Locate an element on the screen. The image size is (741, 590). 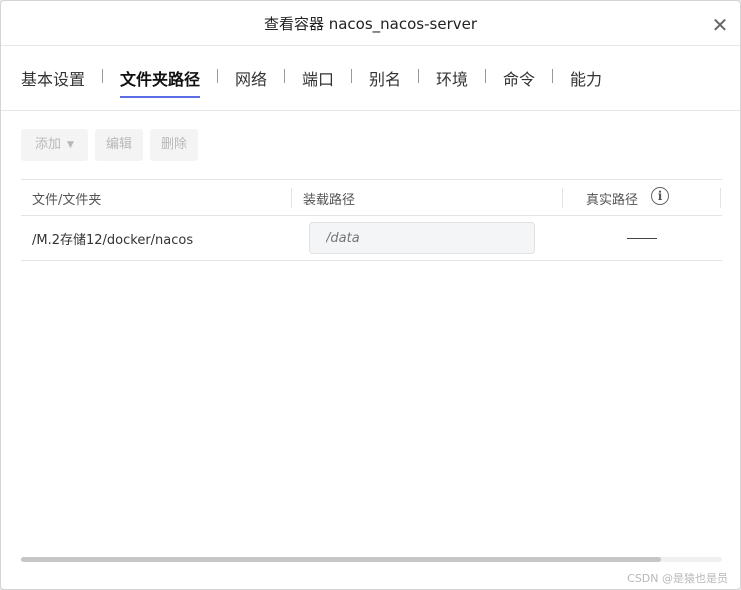
tab-folder-paths: 文件夹路径 is located at coordinates (160, 82).